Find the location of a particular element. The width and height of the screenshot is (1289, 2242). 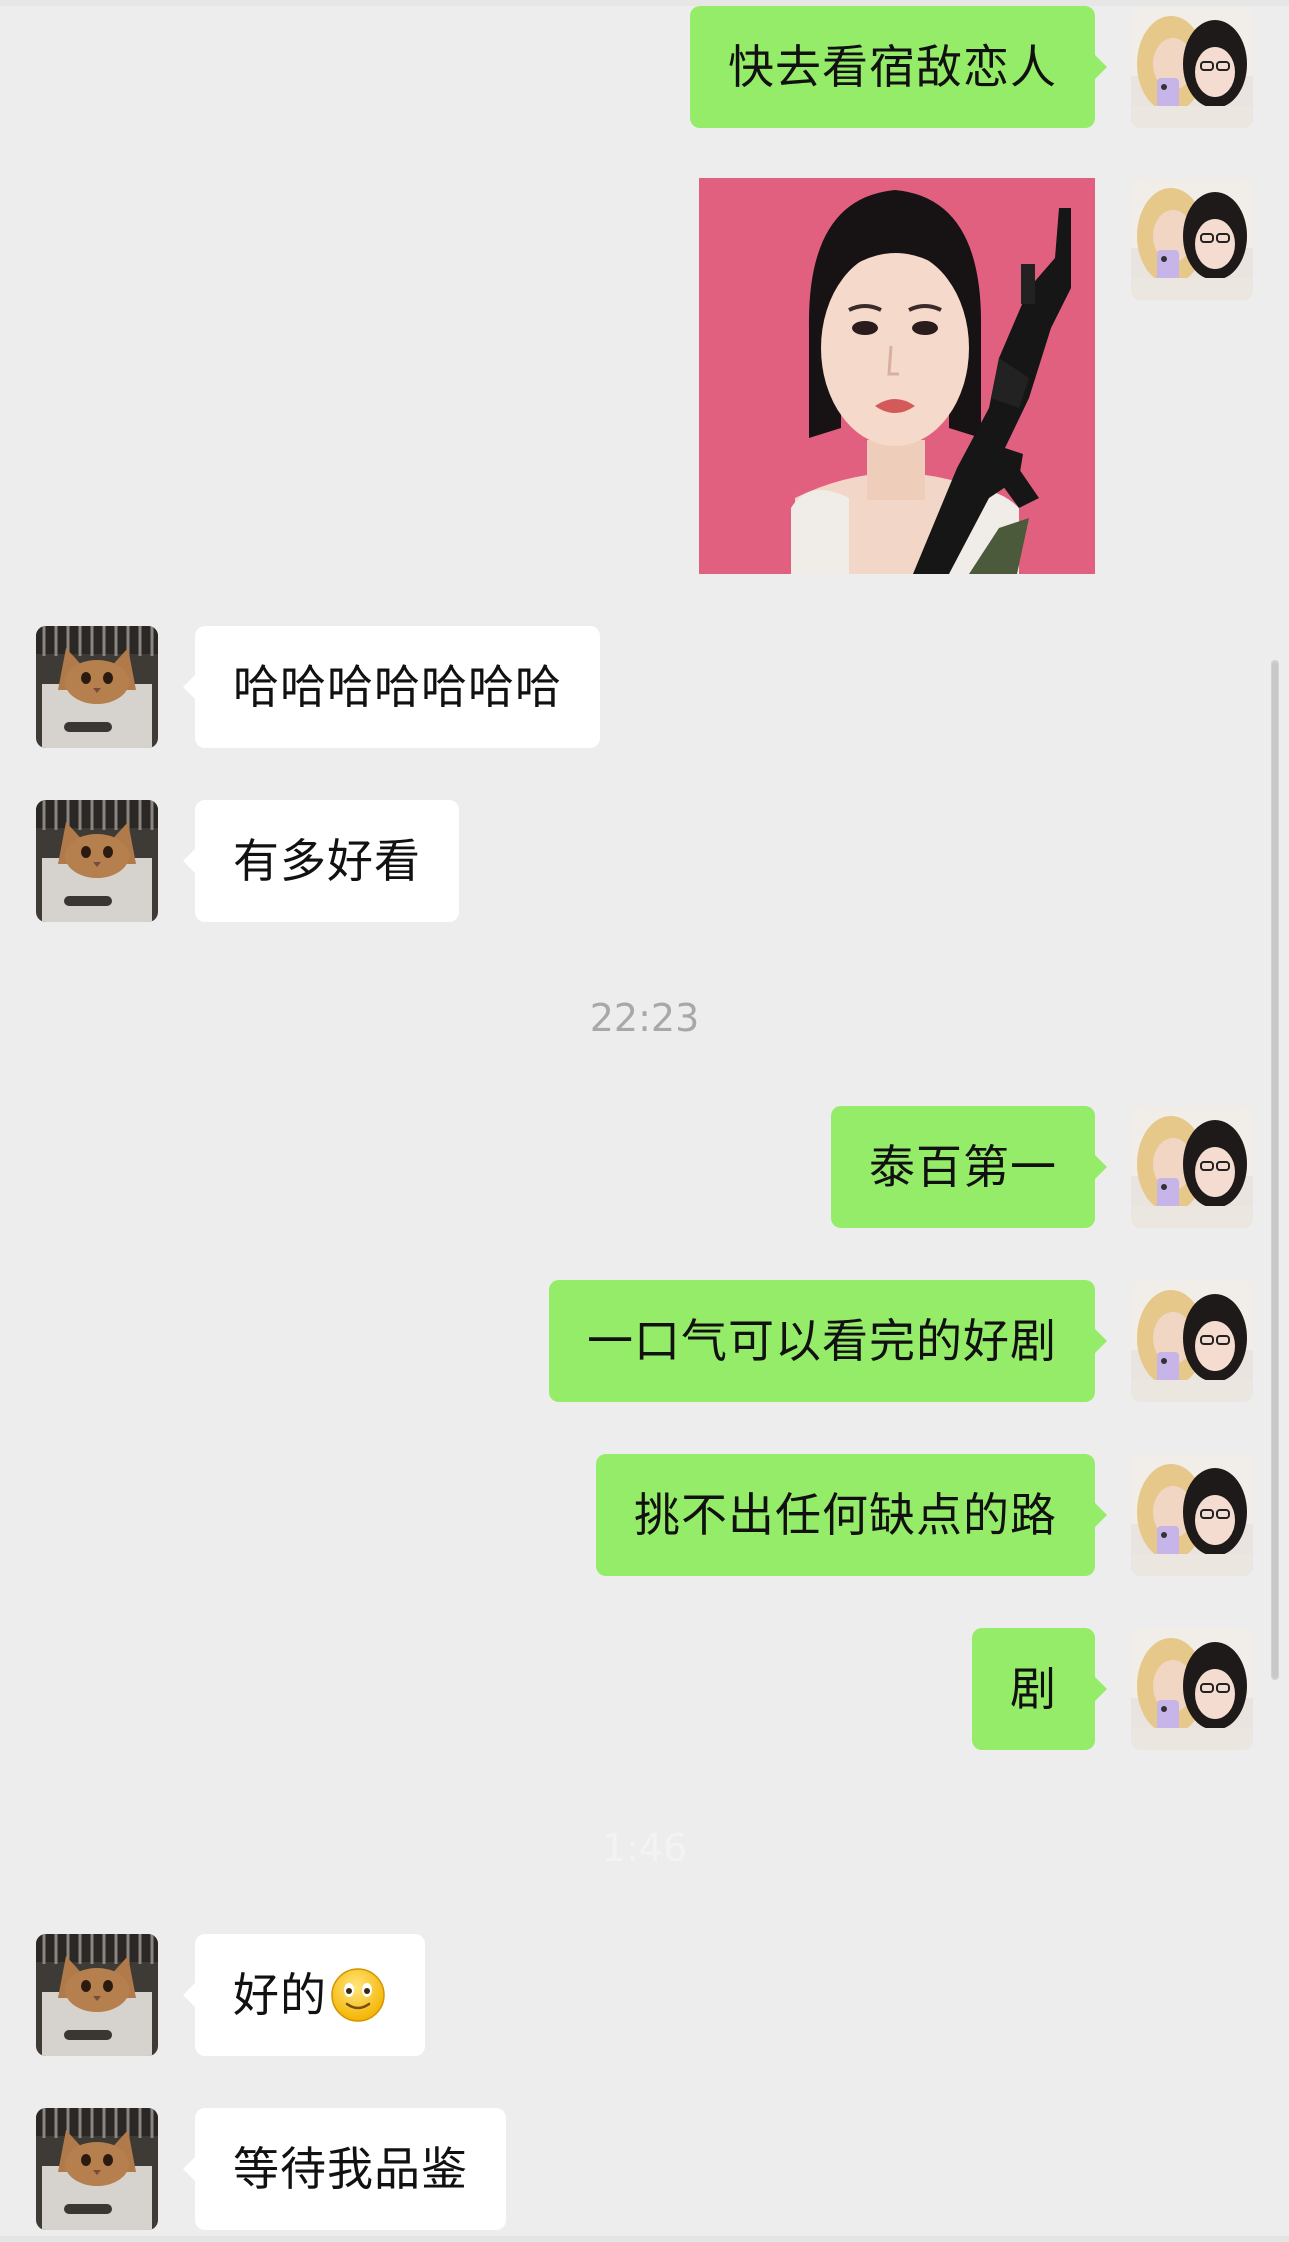

image-message is located at coordinates (897, 376).